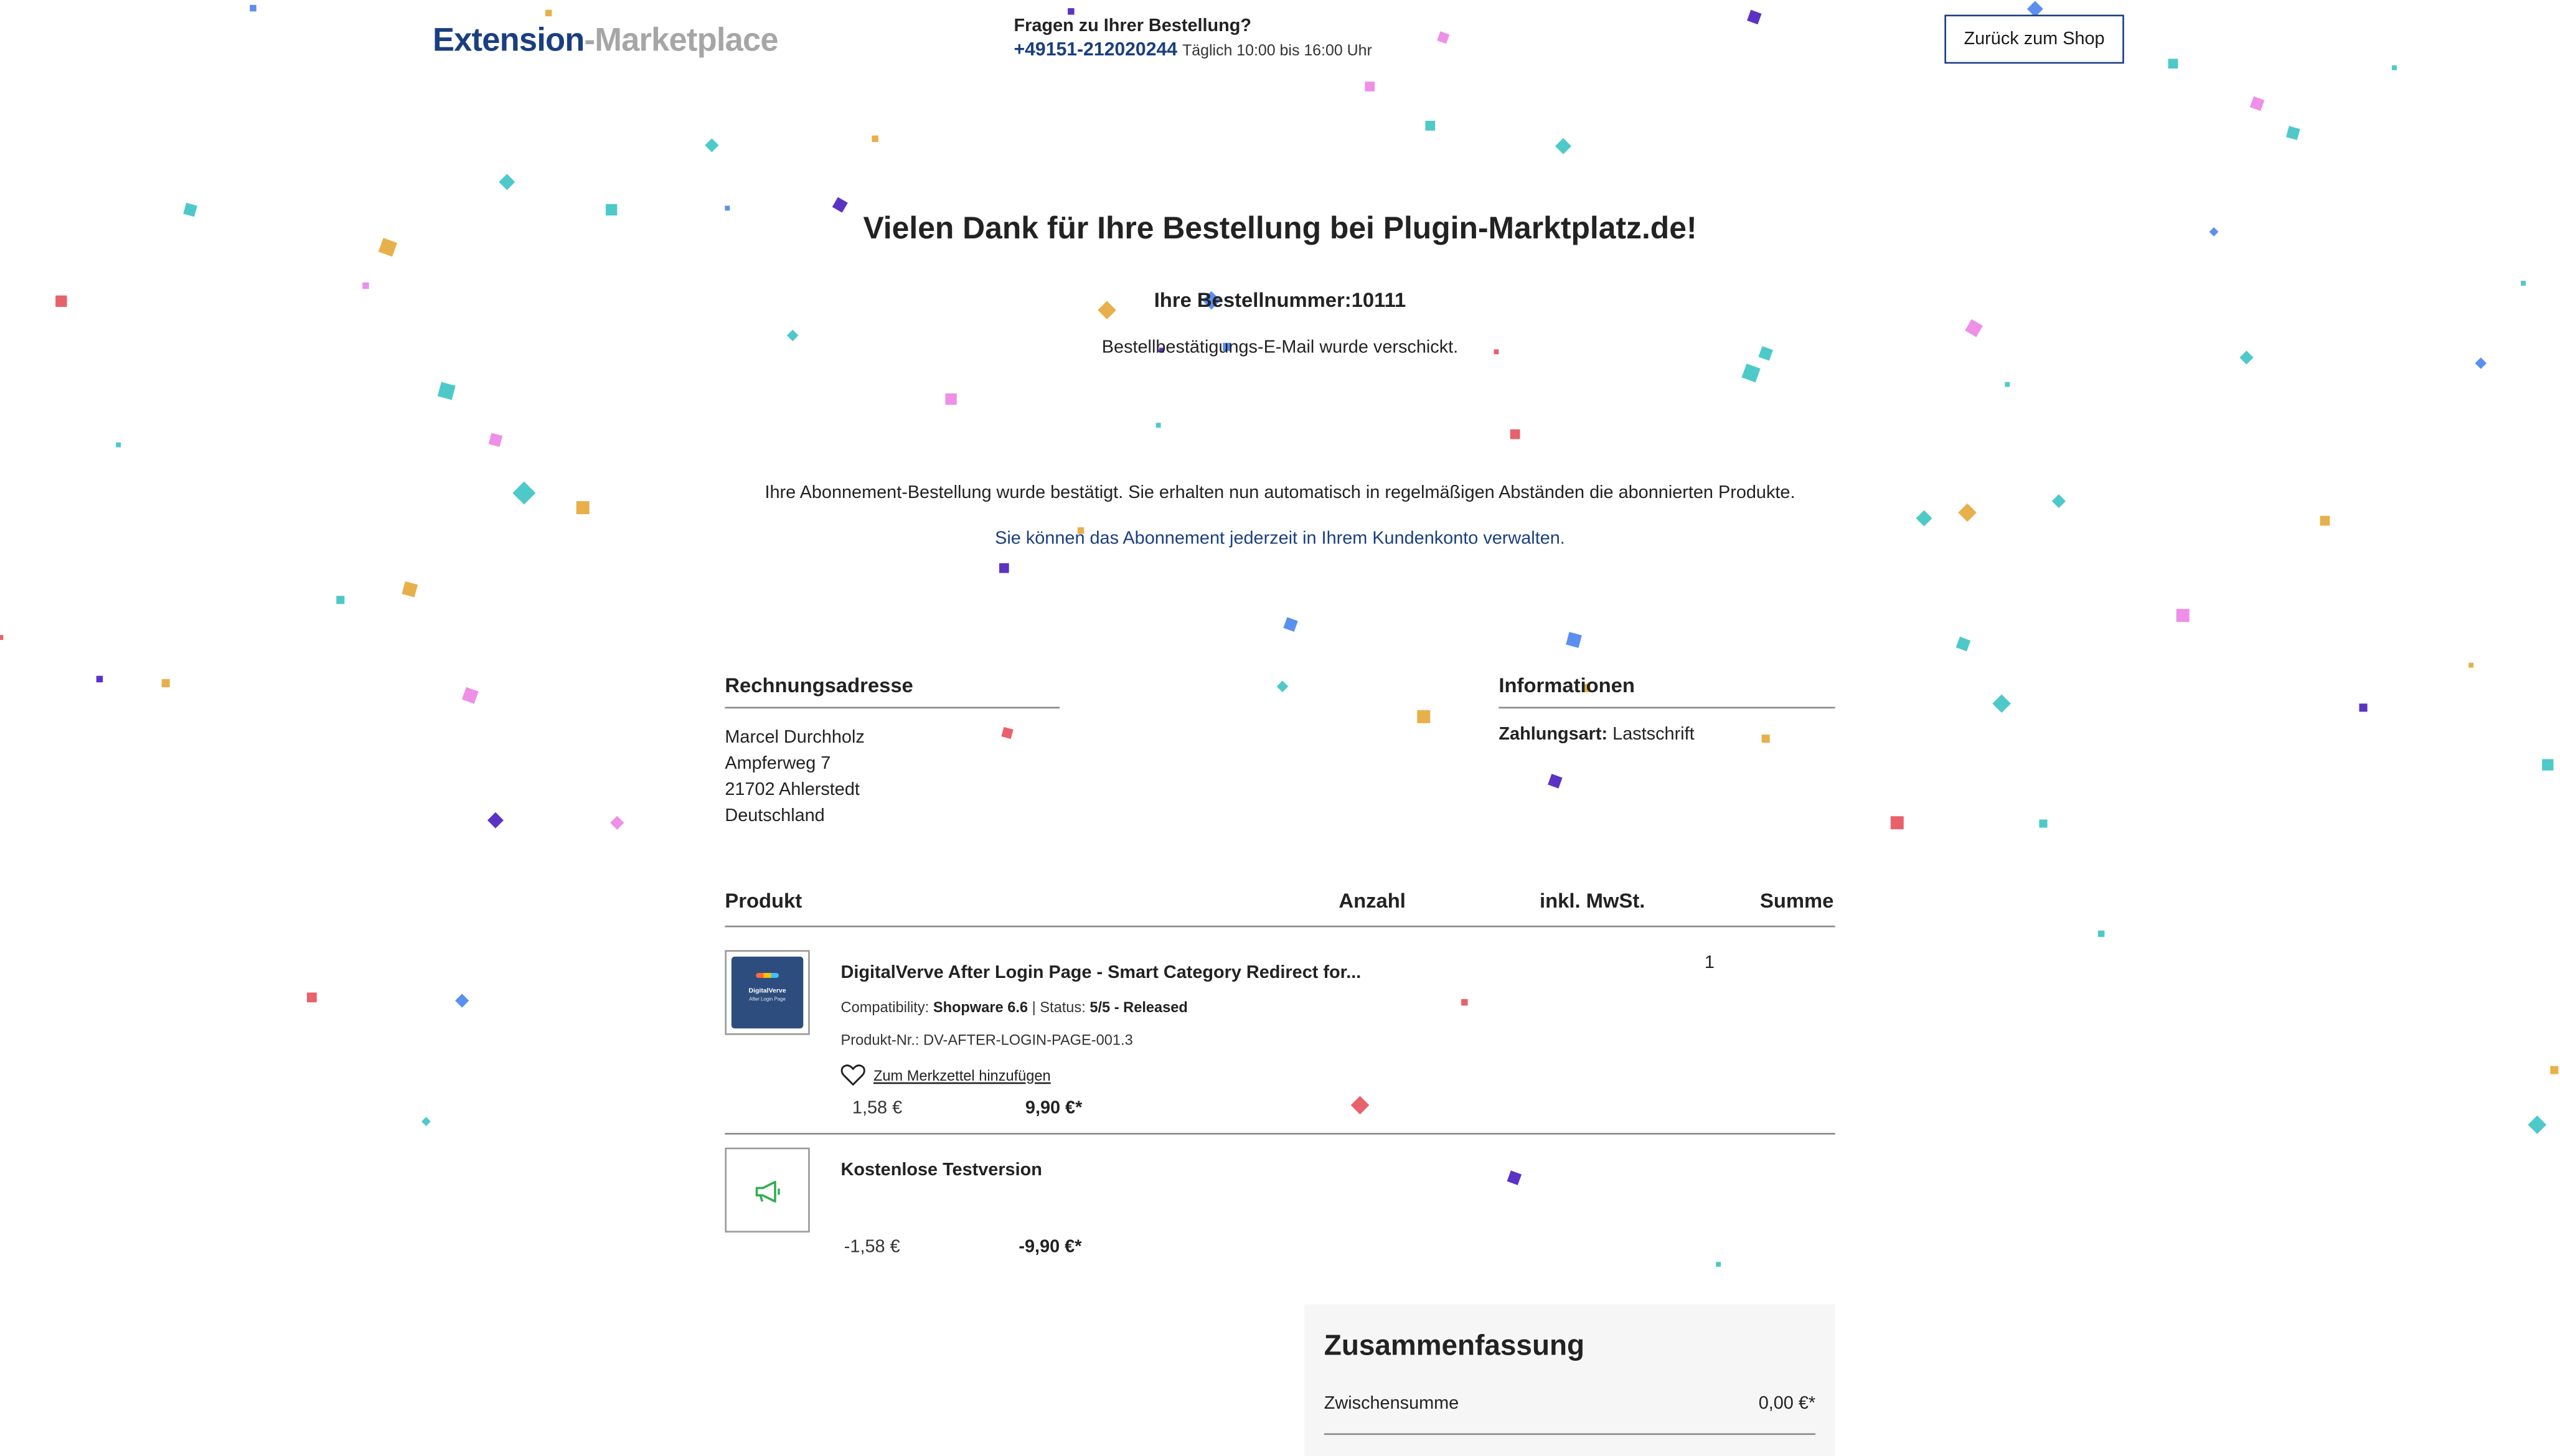 This screenshot has height=1456, width=2560. I want to click on add-to-wishlist-button: Zum Merkzettel hinzufügen, so click(945, 1075).